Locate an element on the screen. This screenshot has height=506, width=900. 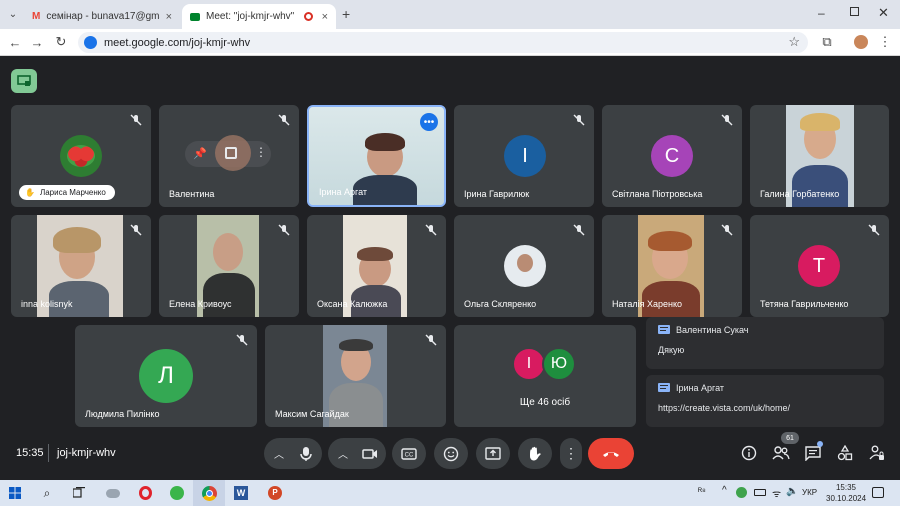
back-icon: ← is located at coordinates (15, 42).